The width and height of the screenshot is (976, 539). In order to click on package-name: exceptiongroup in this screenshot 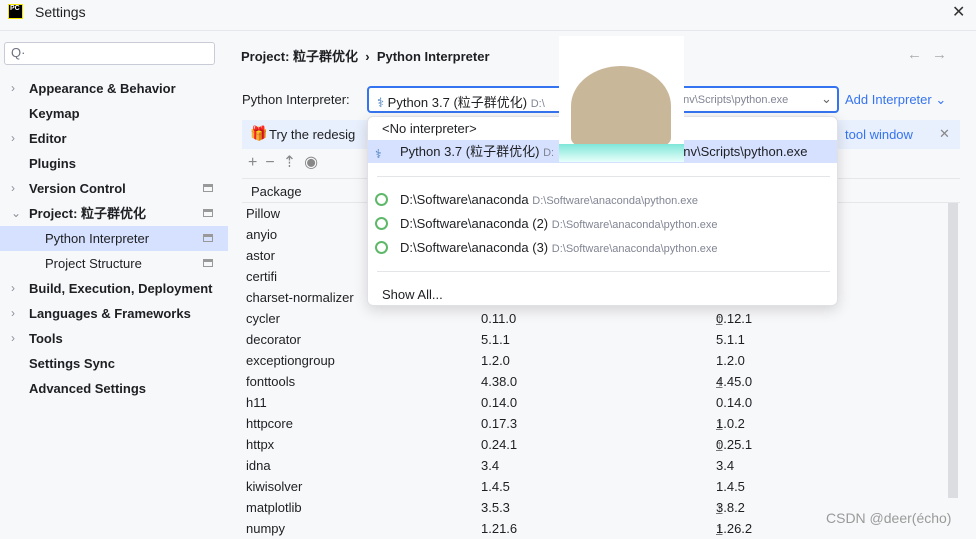, I will do `click(290, 360)`.